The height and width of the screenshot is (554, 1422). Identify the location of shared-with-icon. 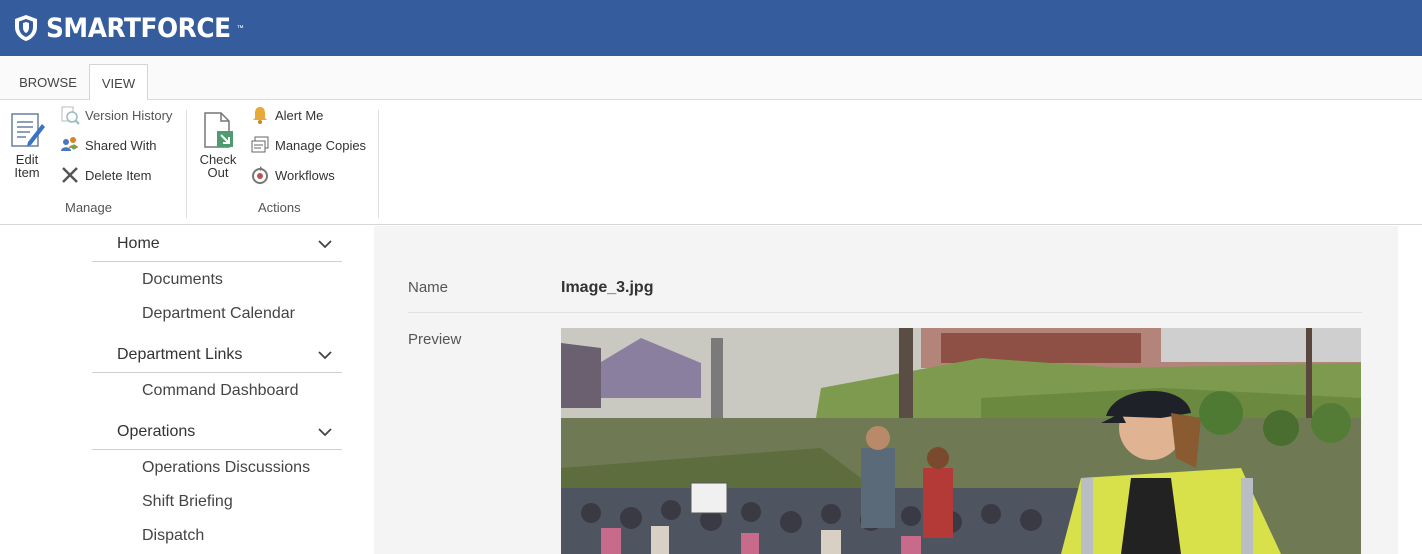
(69, 144).